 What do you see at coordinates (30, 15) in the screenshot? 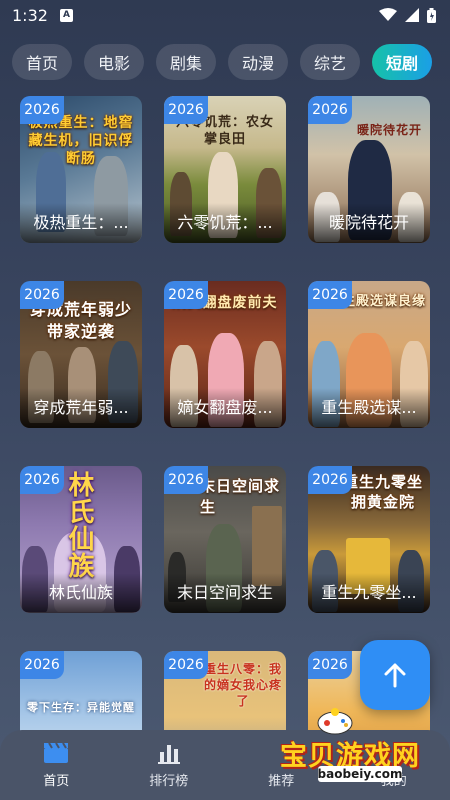
I see `status-time: 1:32` at bounding box center [30, 15].